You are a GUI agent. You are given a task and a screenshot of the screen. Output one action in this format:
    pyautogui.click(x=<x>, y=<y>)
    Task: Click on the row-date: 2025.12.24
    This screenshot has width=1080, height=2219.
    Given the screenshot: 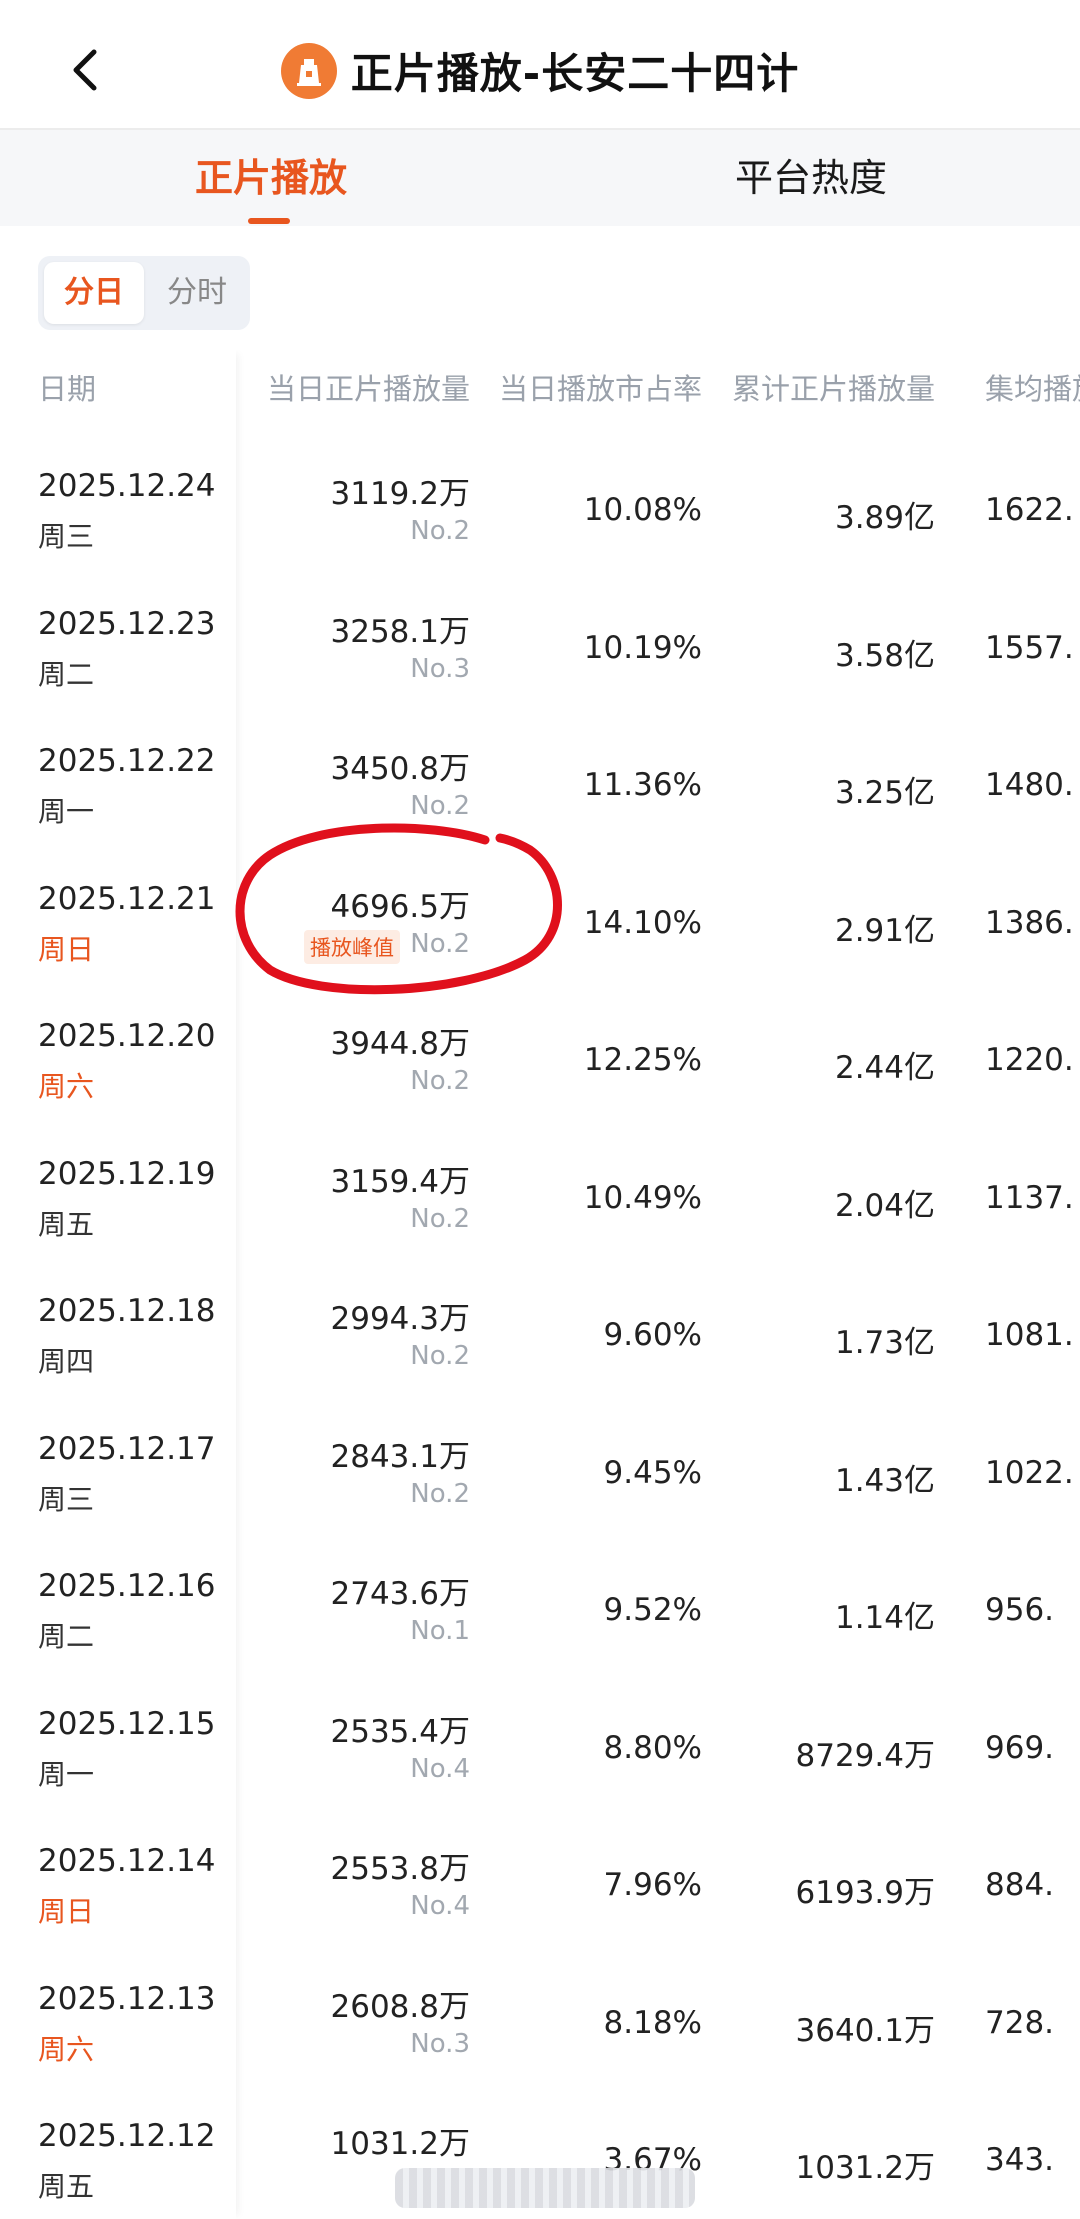 What is the action you would take?
    pyautogui.click(x=127, y=486)
    